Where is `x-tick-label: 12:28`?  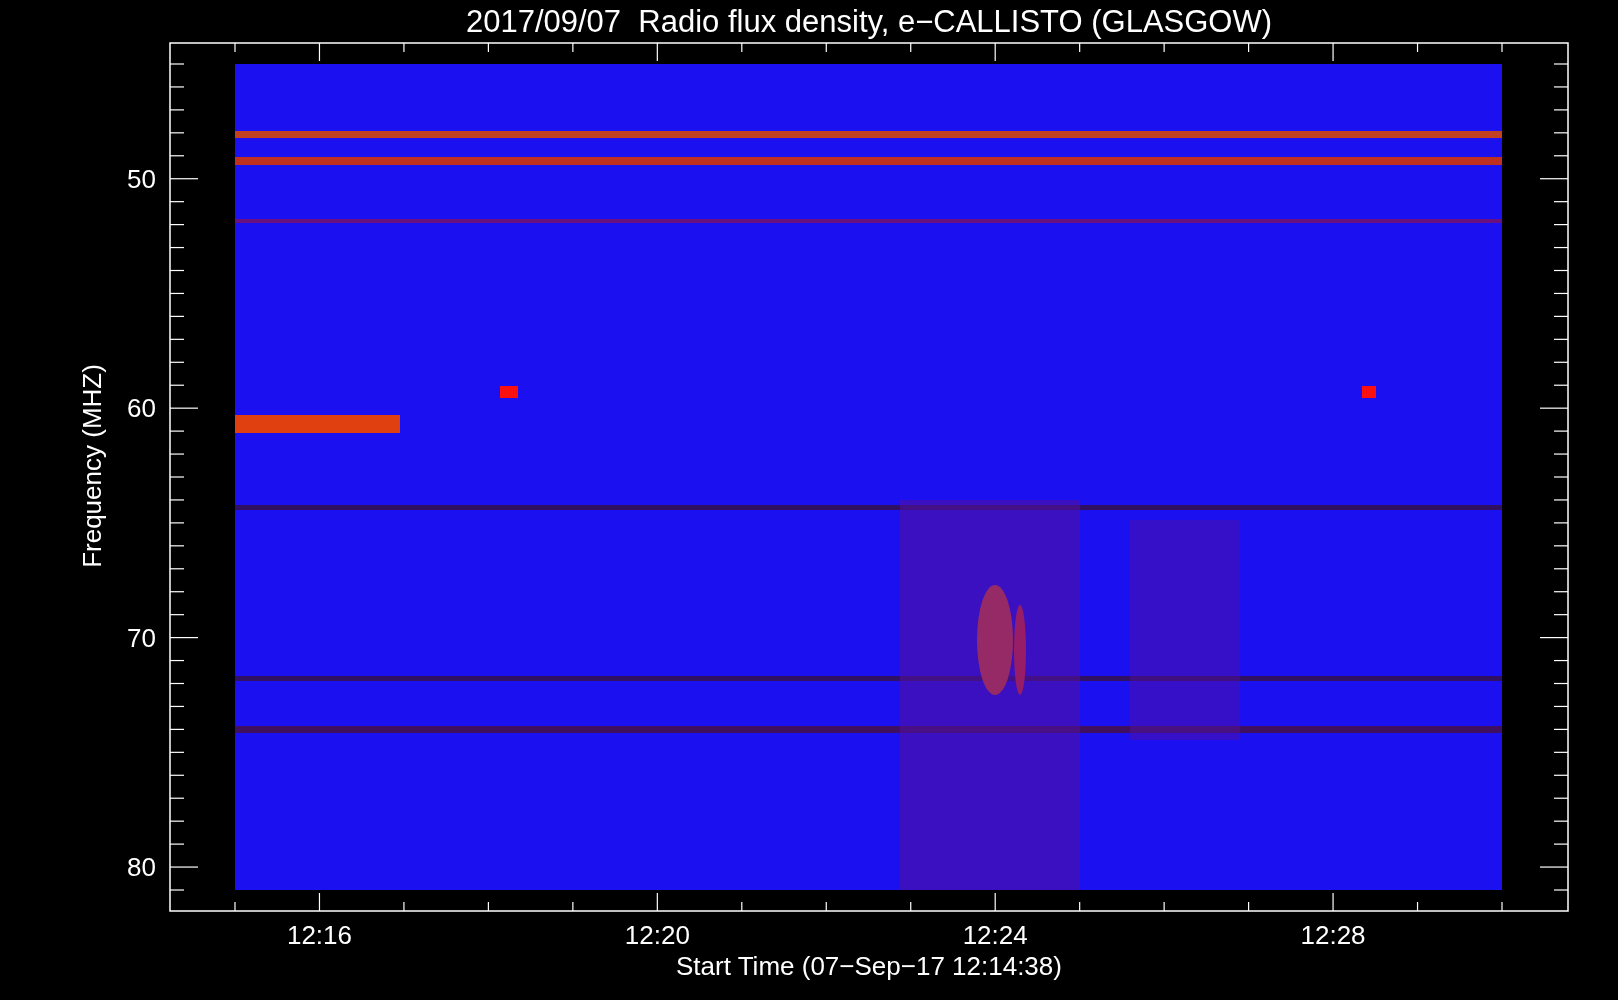
x-tick-label: 12:28 is located at coordinates (1333, 935).